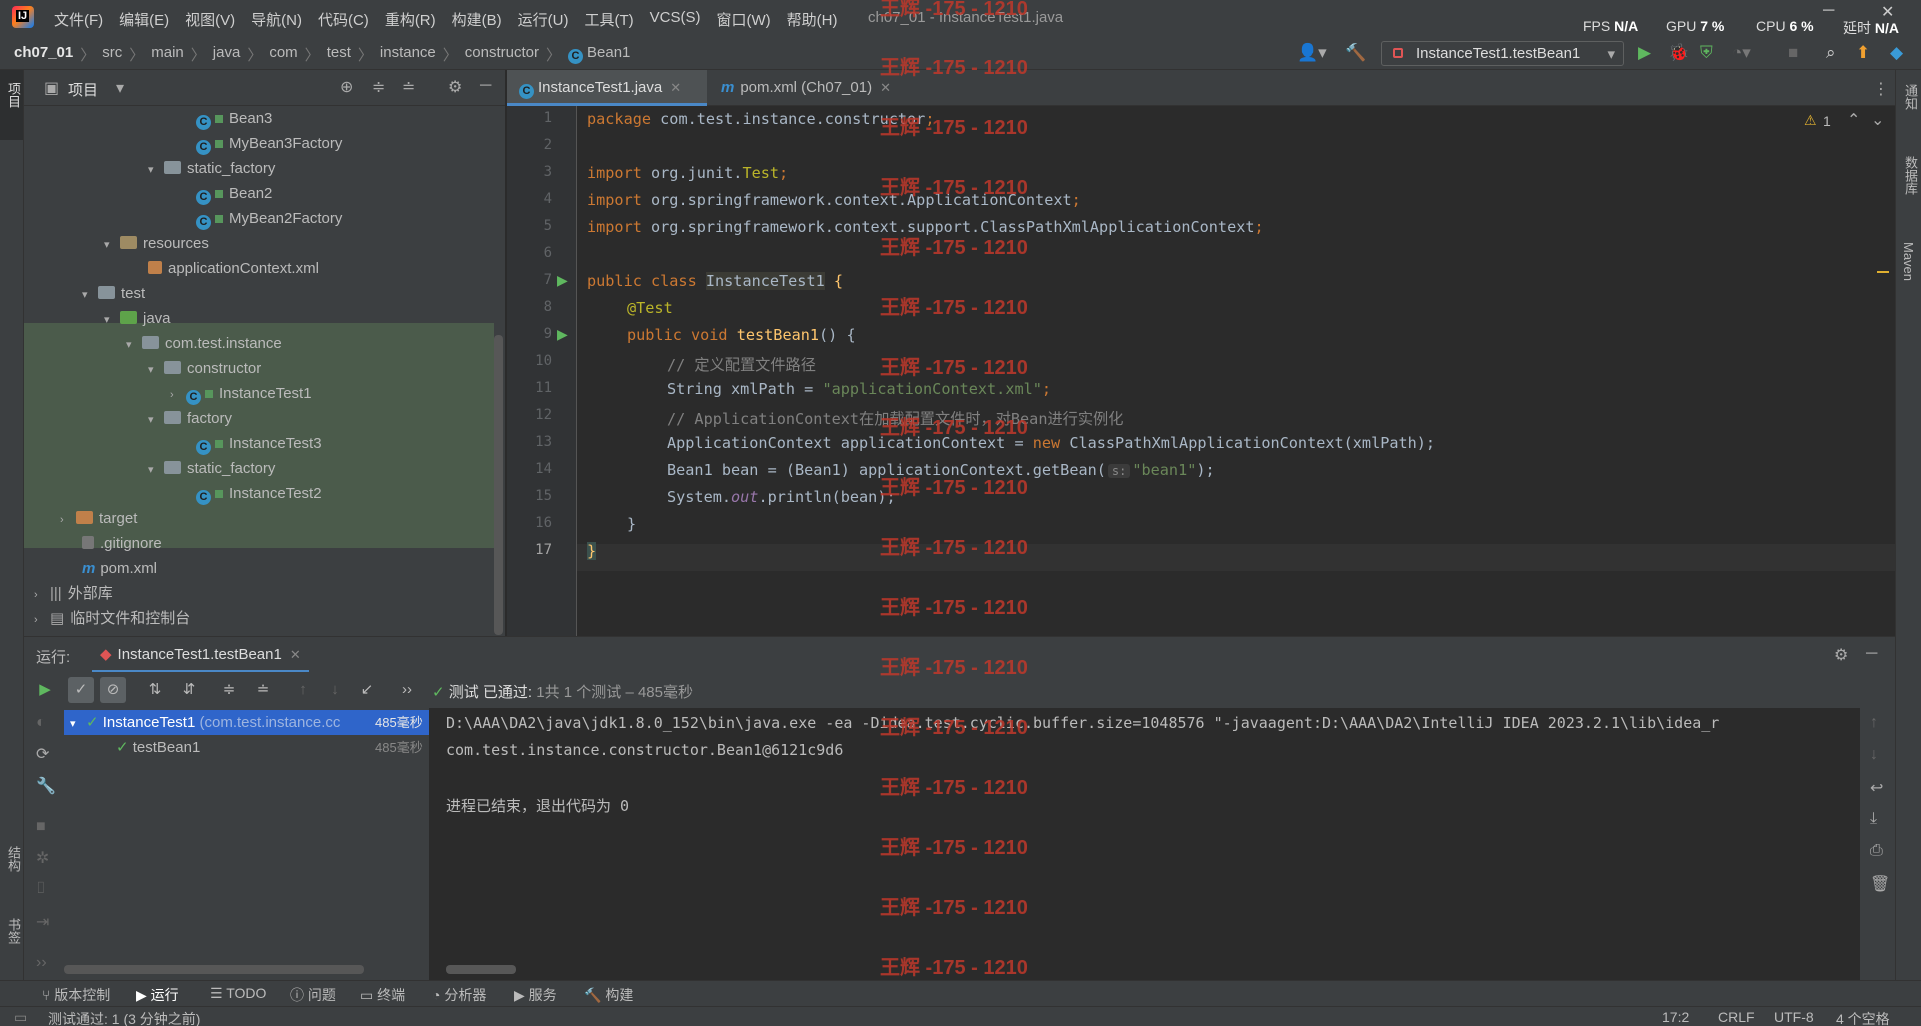 The width and height of the screenshot is (1921, 1026). What do you see at coordinates (1874, 755) in the screenshot?
I see `down-icon: ↓` at bounding box center [1874, 755].